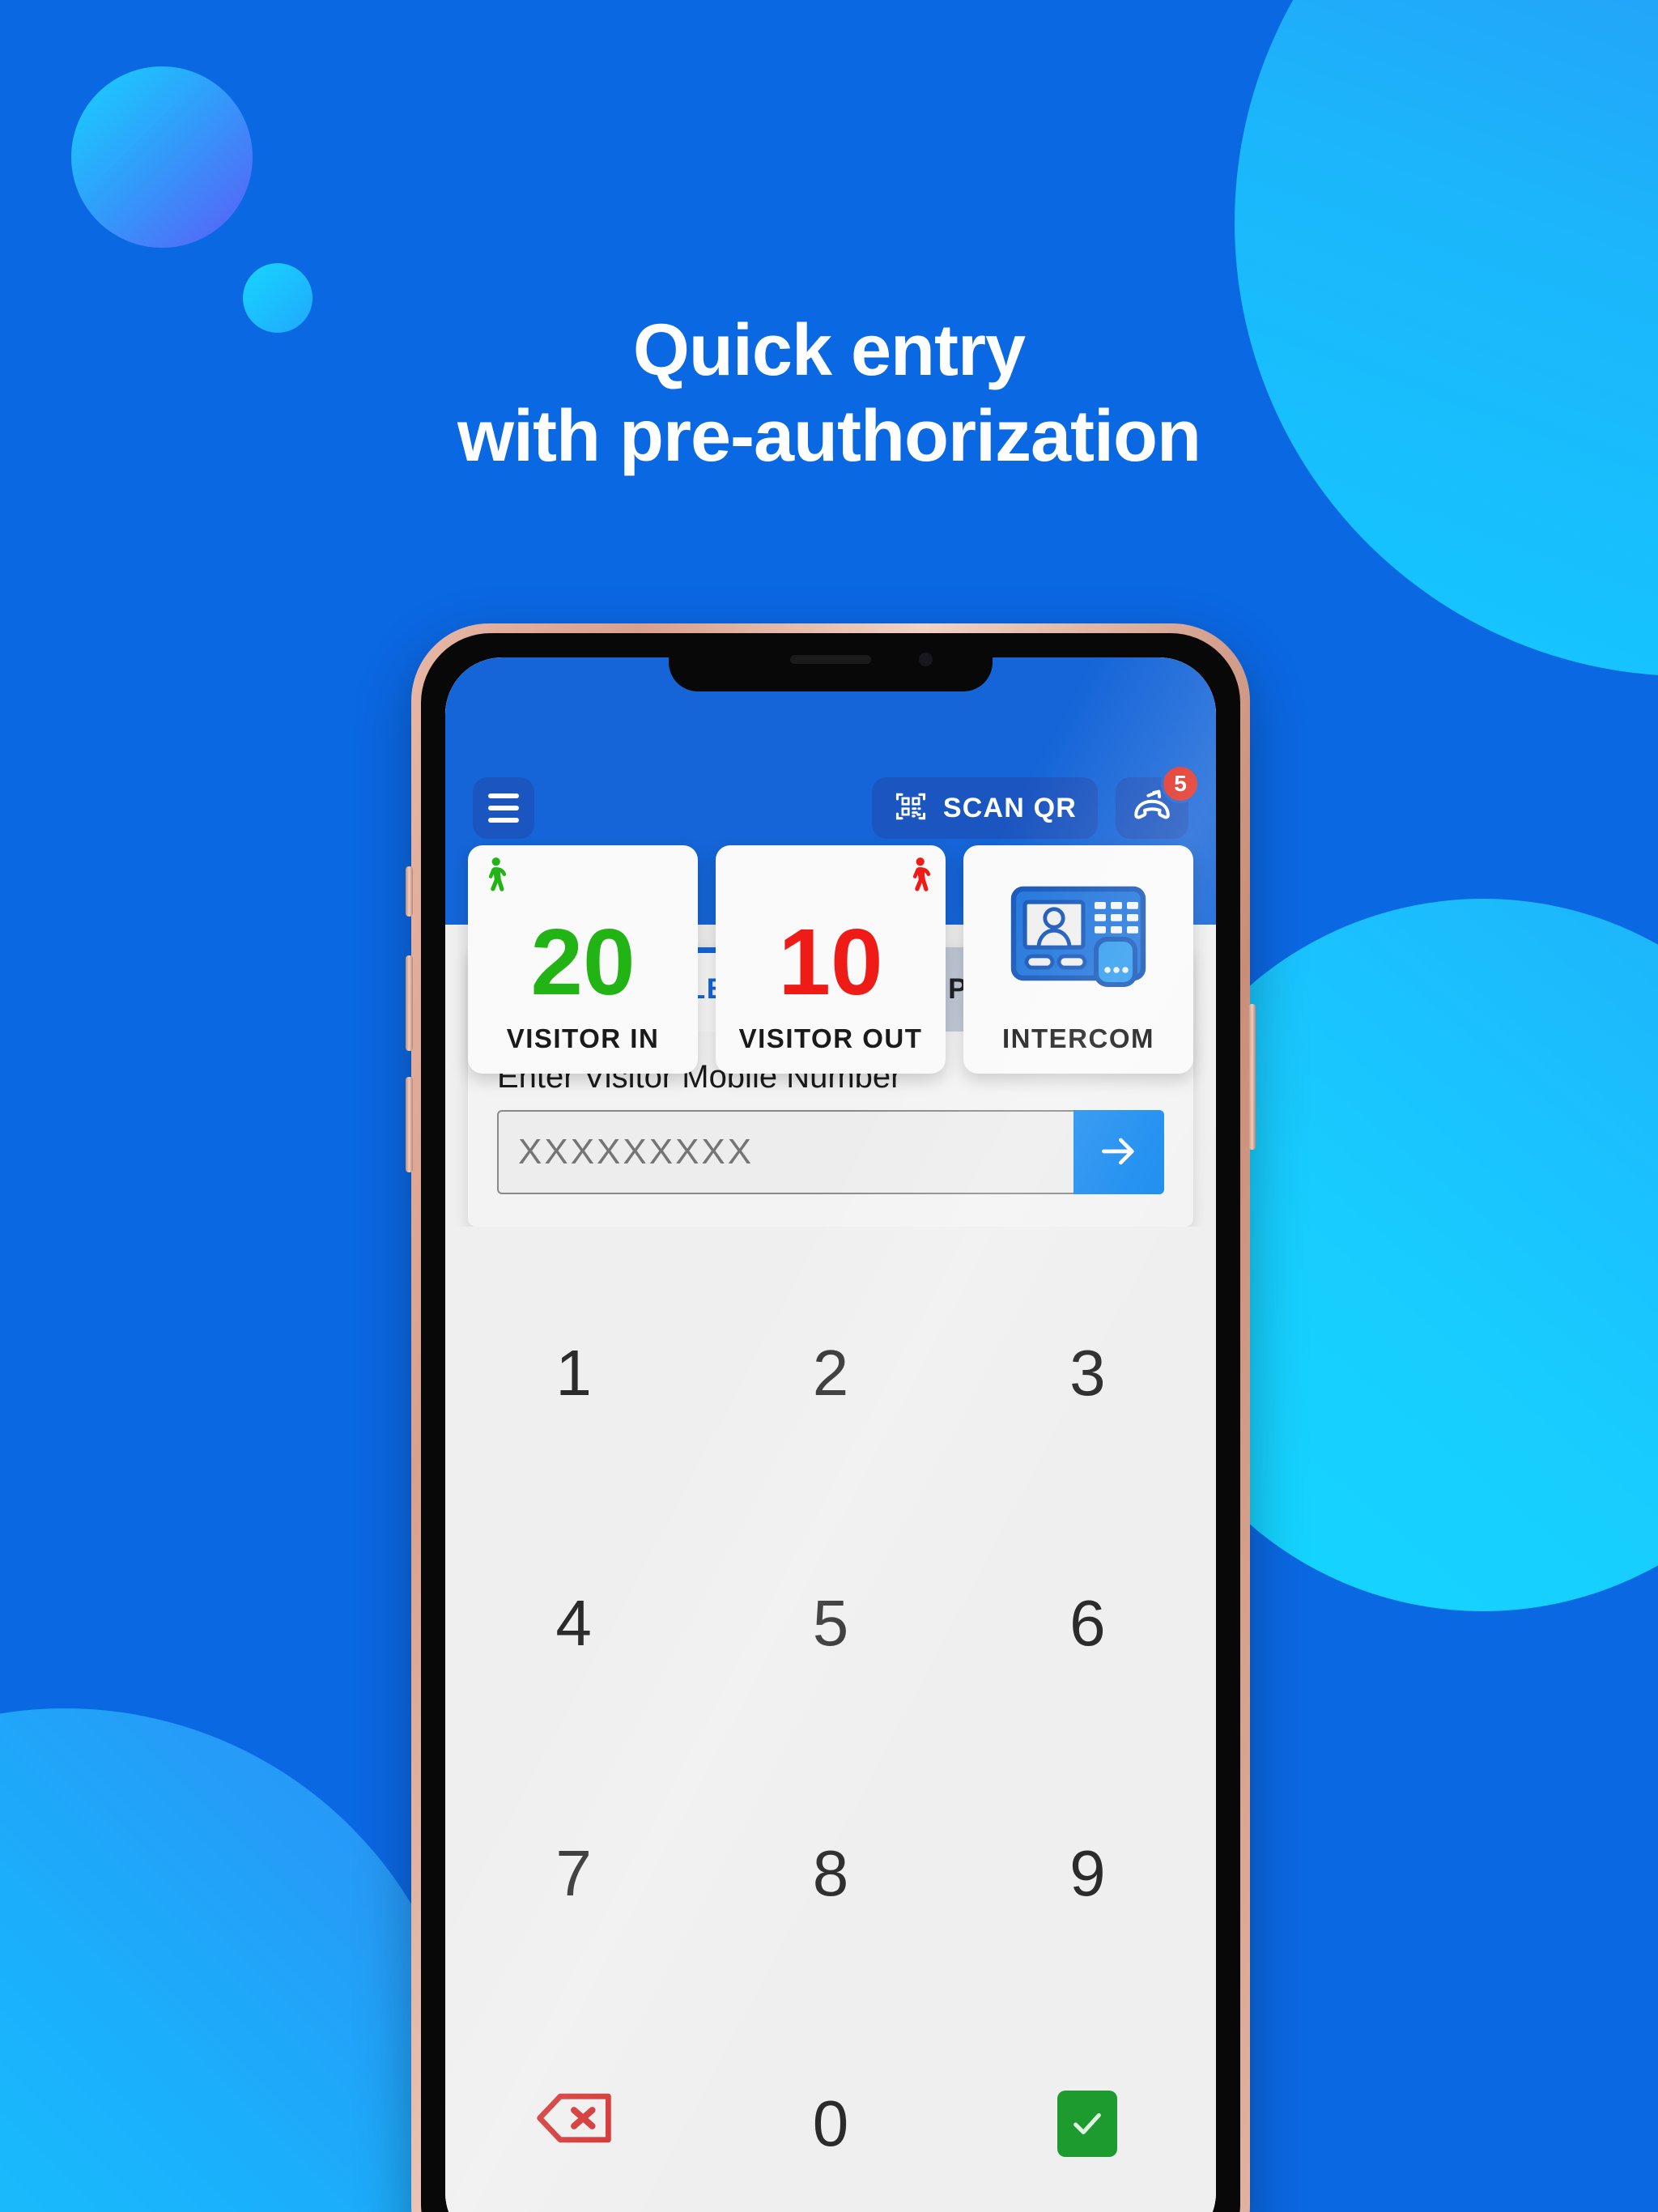 The height and width of the screenshot is (2212, 1658). What do you see at coordinates (830, 1038) in the screenshot?
I see `stat-label-visitor-out: VISITOR OUT` at bounding box center [830, 1038].